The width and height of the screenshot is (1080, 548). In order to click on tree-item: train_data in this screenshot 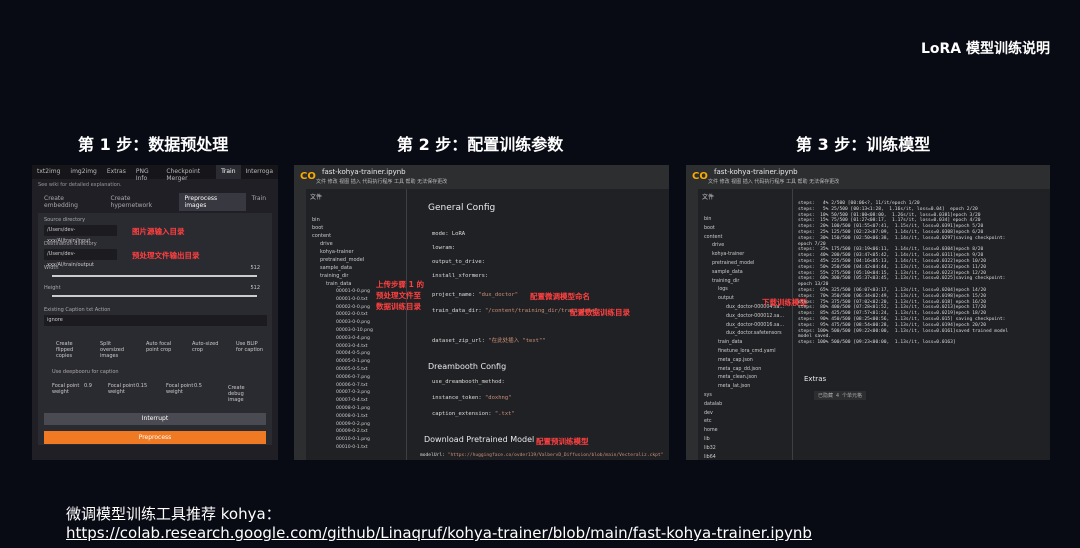, I will do `click(730, 342)`.